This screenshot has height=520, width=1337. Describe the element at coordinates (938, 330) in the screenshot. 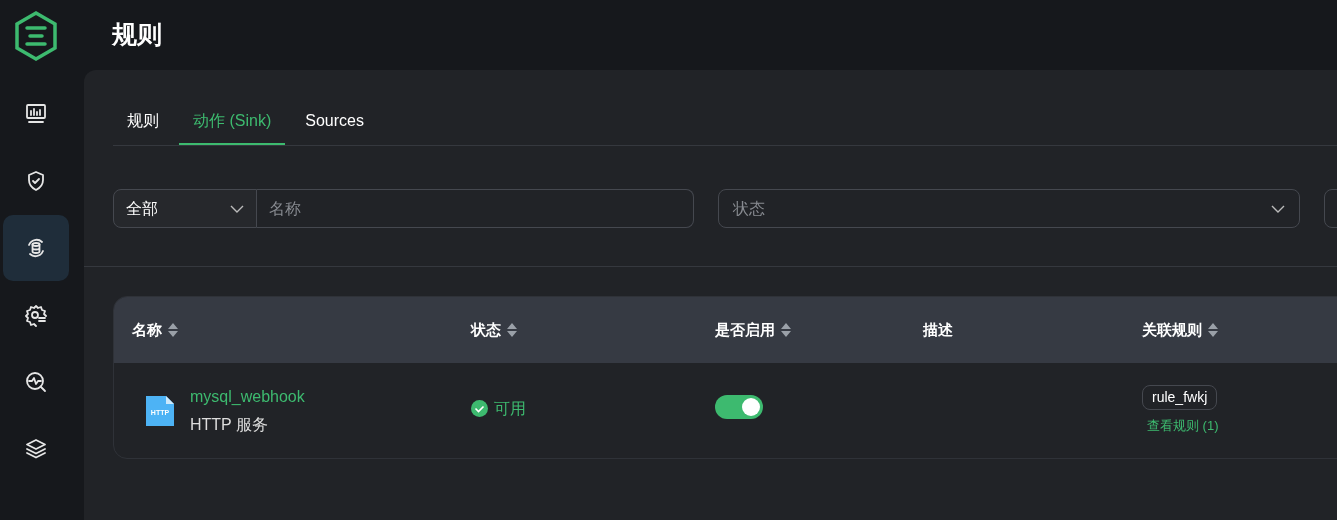

I see `column-header: 描述` at that location.